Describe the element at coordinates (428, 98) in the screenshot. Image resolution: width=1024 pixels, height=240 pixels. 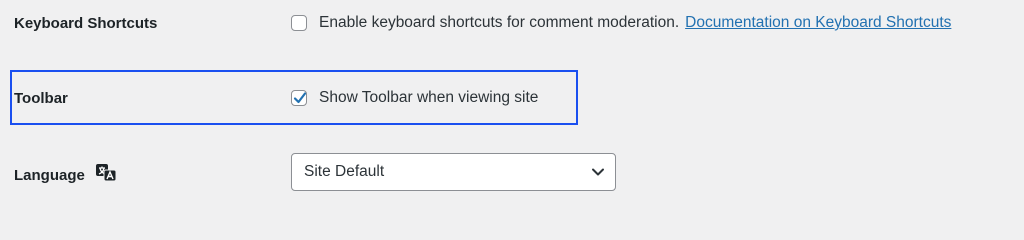
I see `toolbar-checkbox-text: Show Toolbar when viewing site` at that location.